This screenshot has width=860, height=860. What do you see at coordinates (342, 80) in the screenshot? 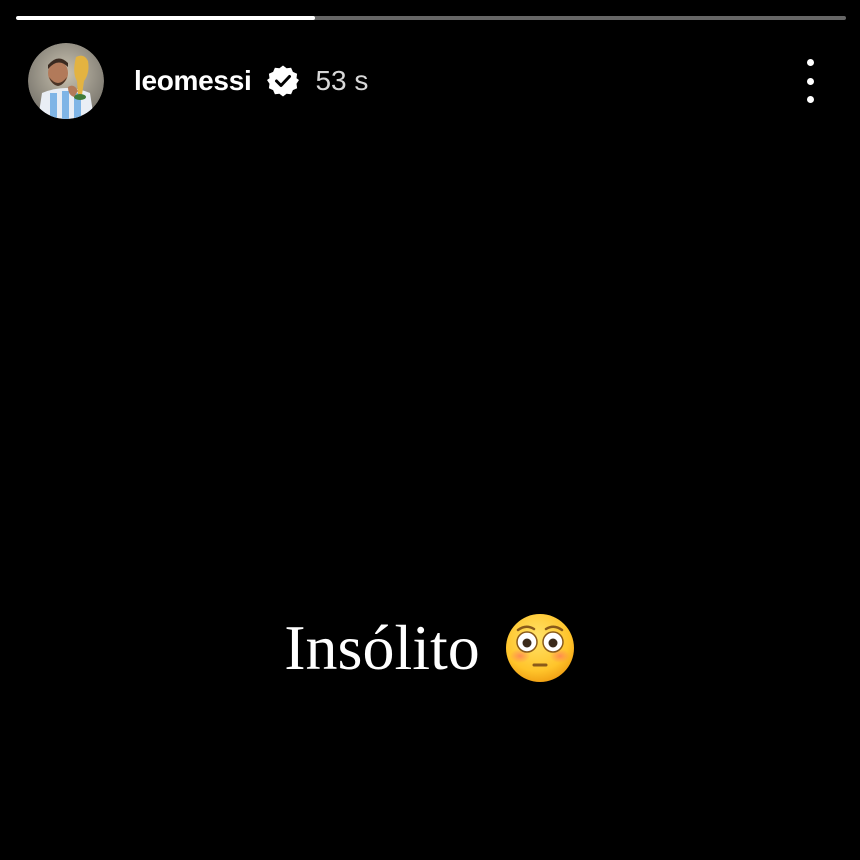
I see `post-time: 53 s` at bounding box center [342, 80].